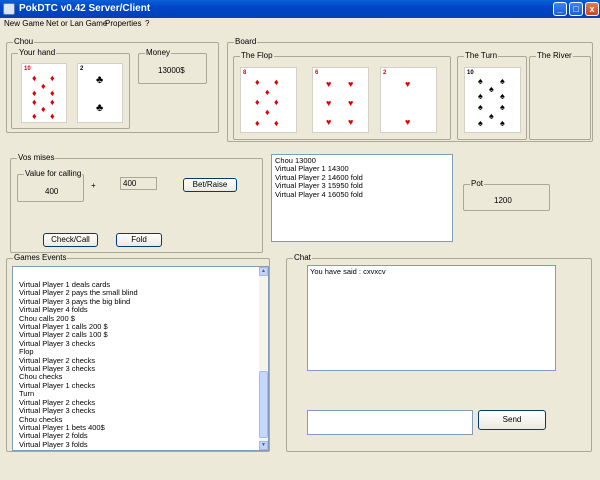 The height and width of the screenshot is (480, 600). I want to click on close-button: x, so click(592, 9).